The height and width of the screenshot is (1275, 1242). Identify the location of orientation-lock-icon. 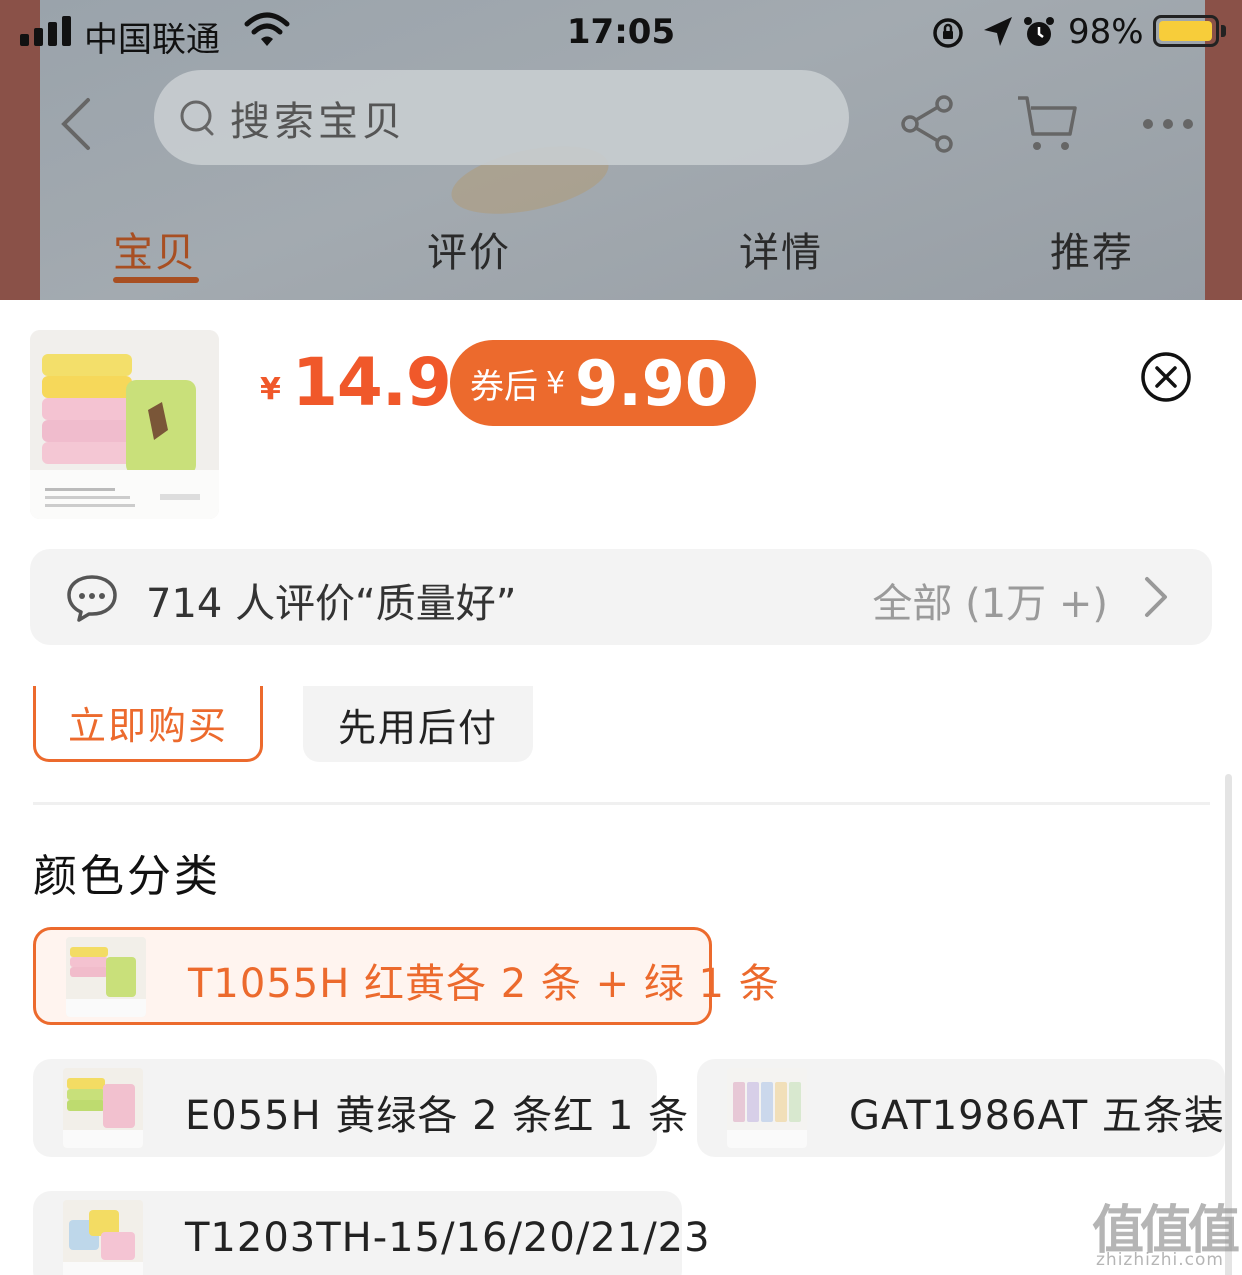
(948, 33).